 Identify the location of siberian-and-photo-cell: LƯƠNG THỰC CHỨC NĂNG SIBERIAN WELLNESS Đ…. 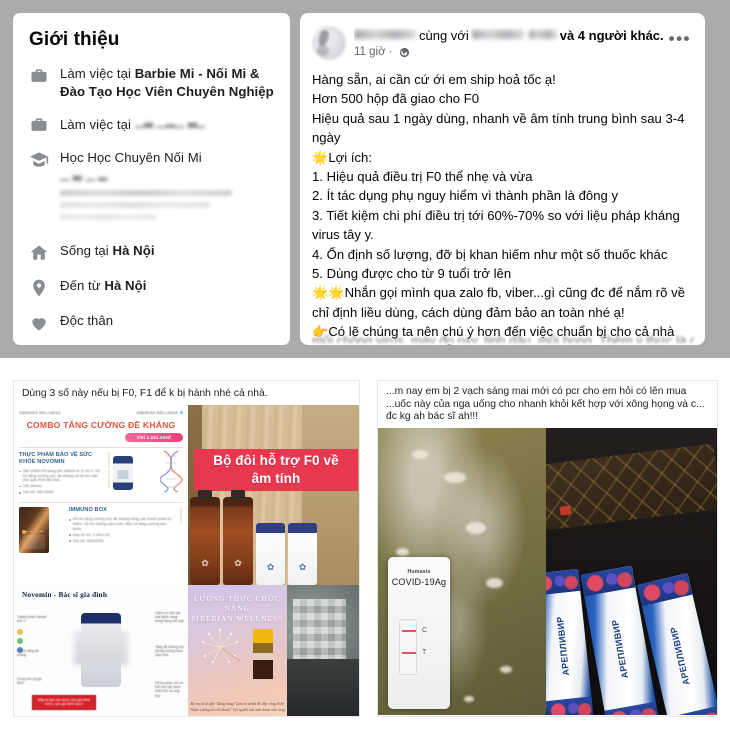
(273, 650).